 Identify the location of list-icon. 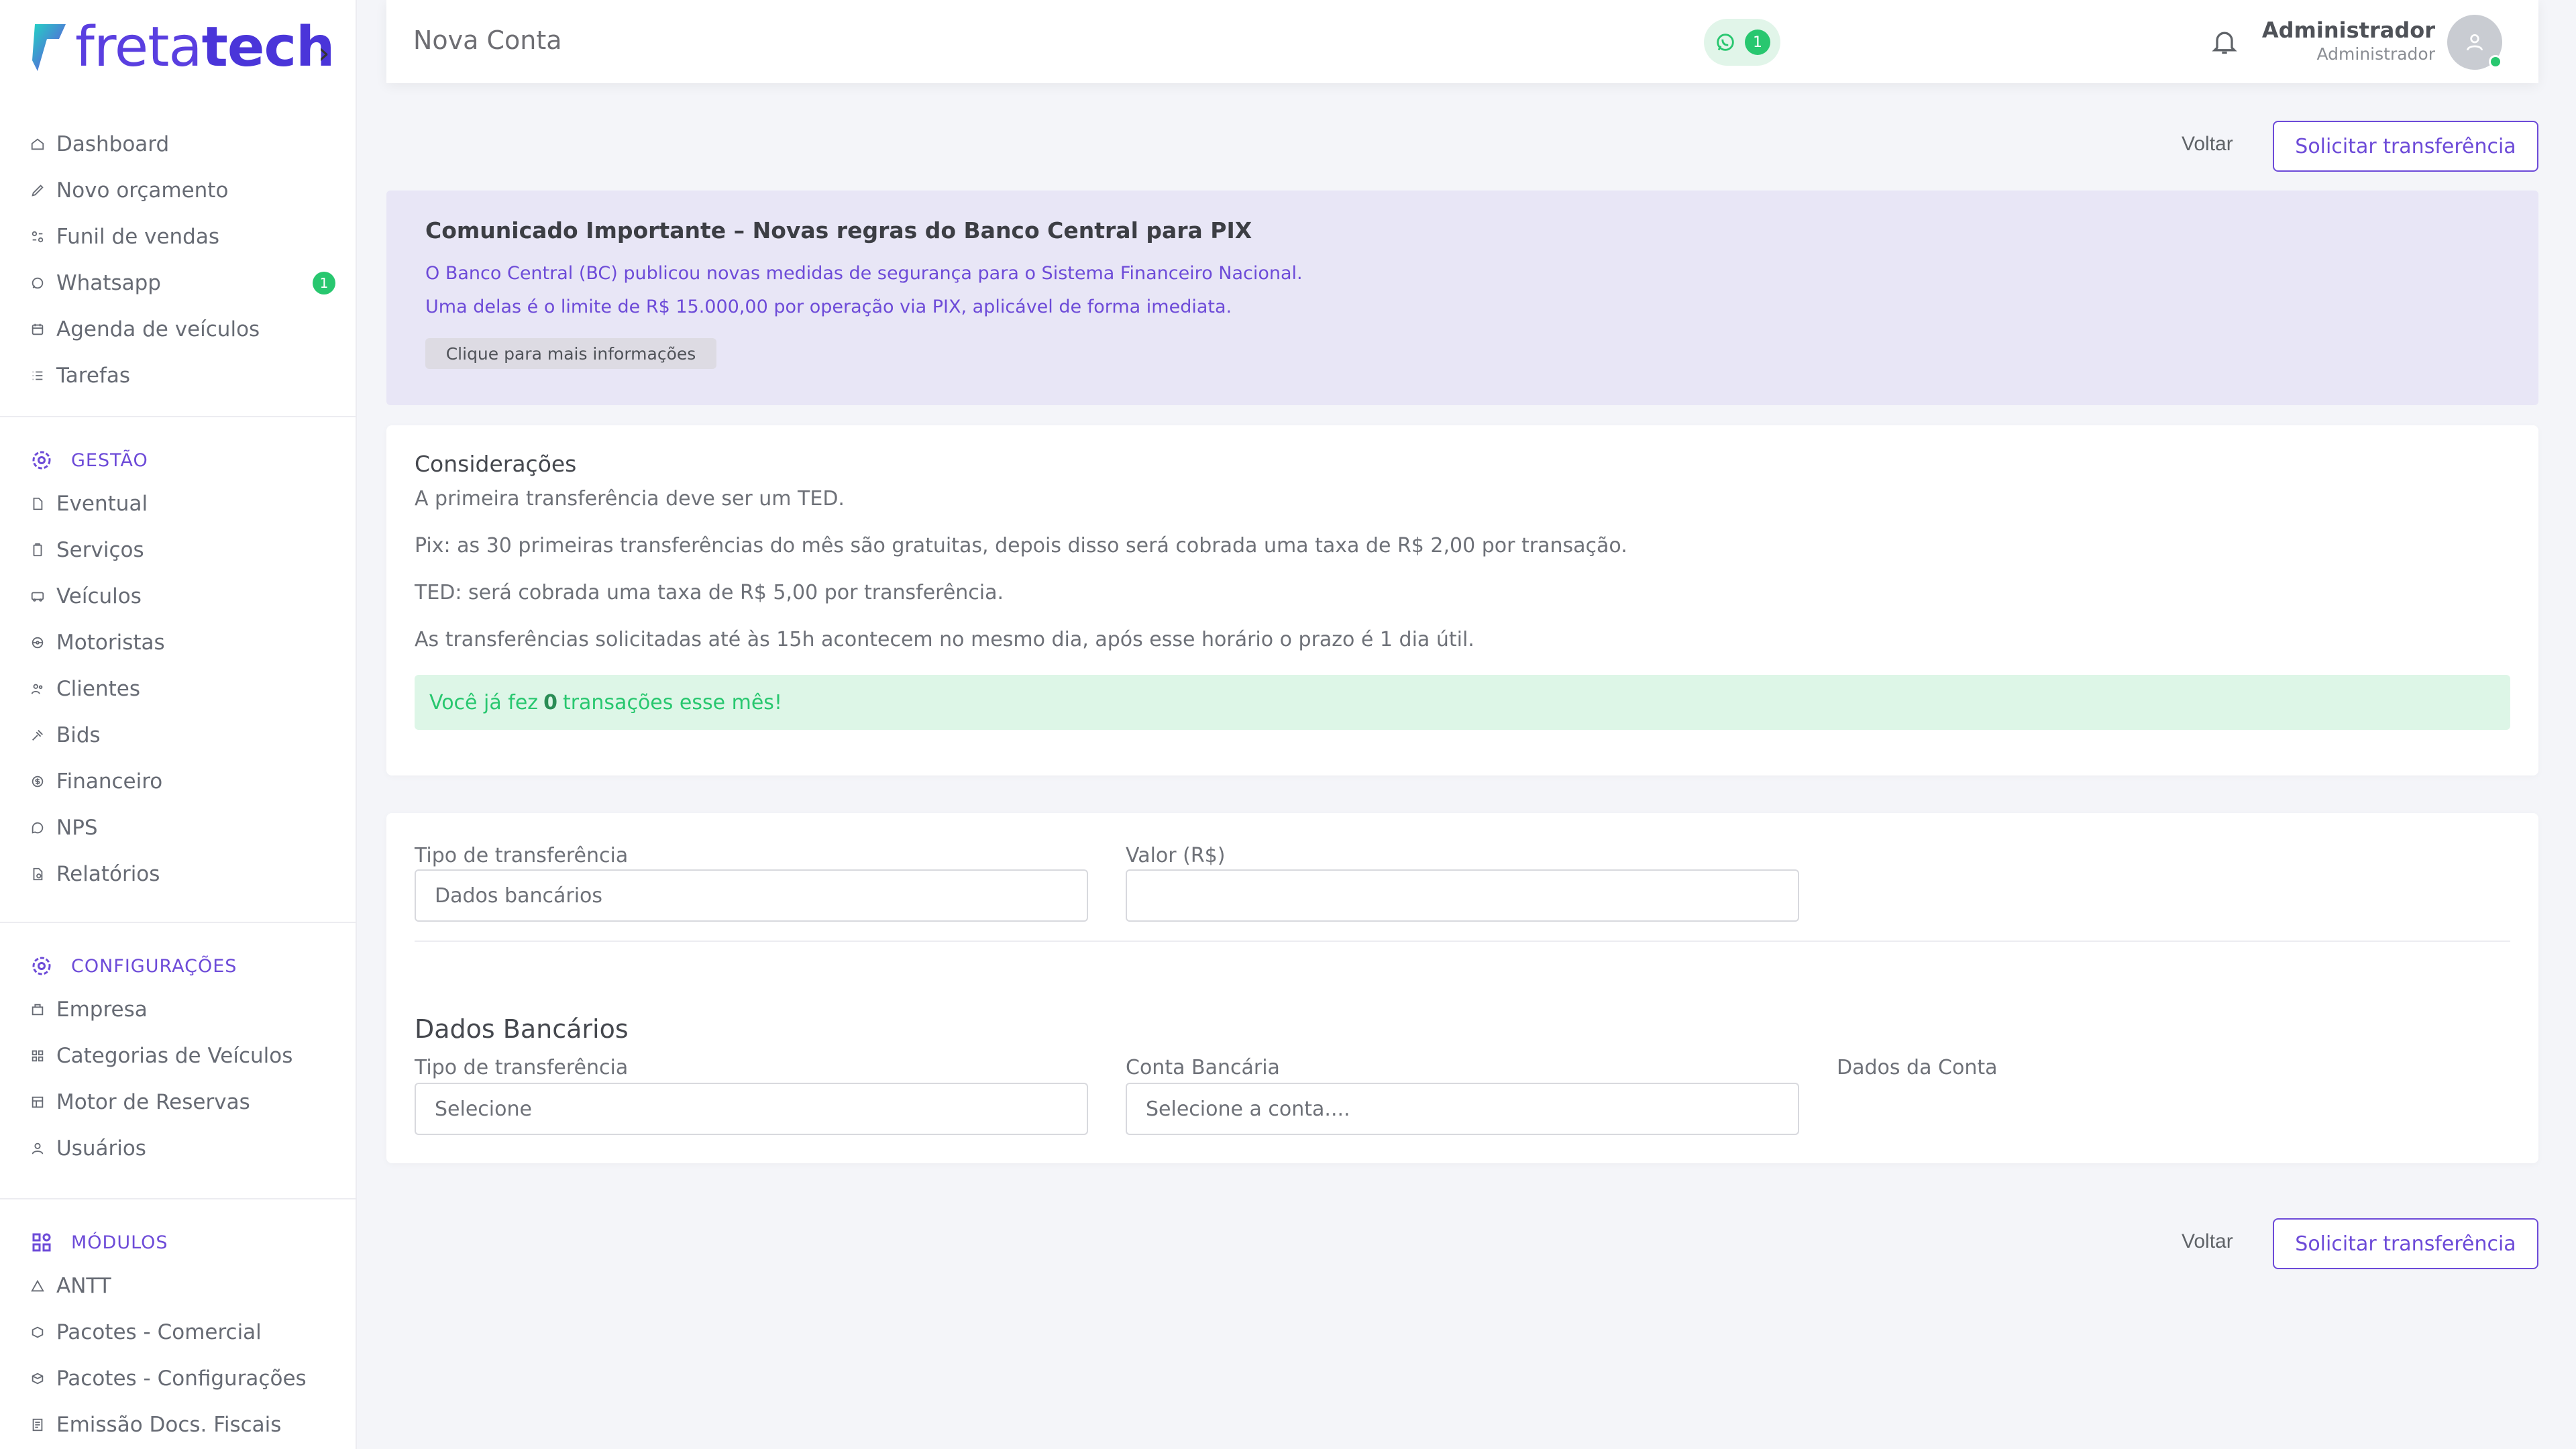
(37, 375).